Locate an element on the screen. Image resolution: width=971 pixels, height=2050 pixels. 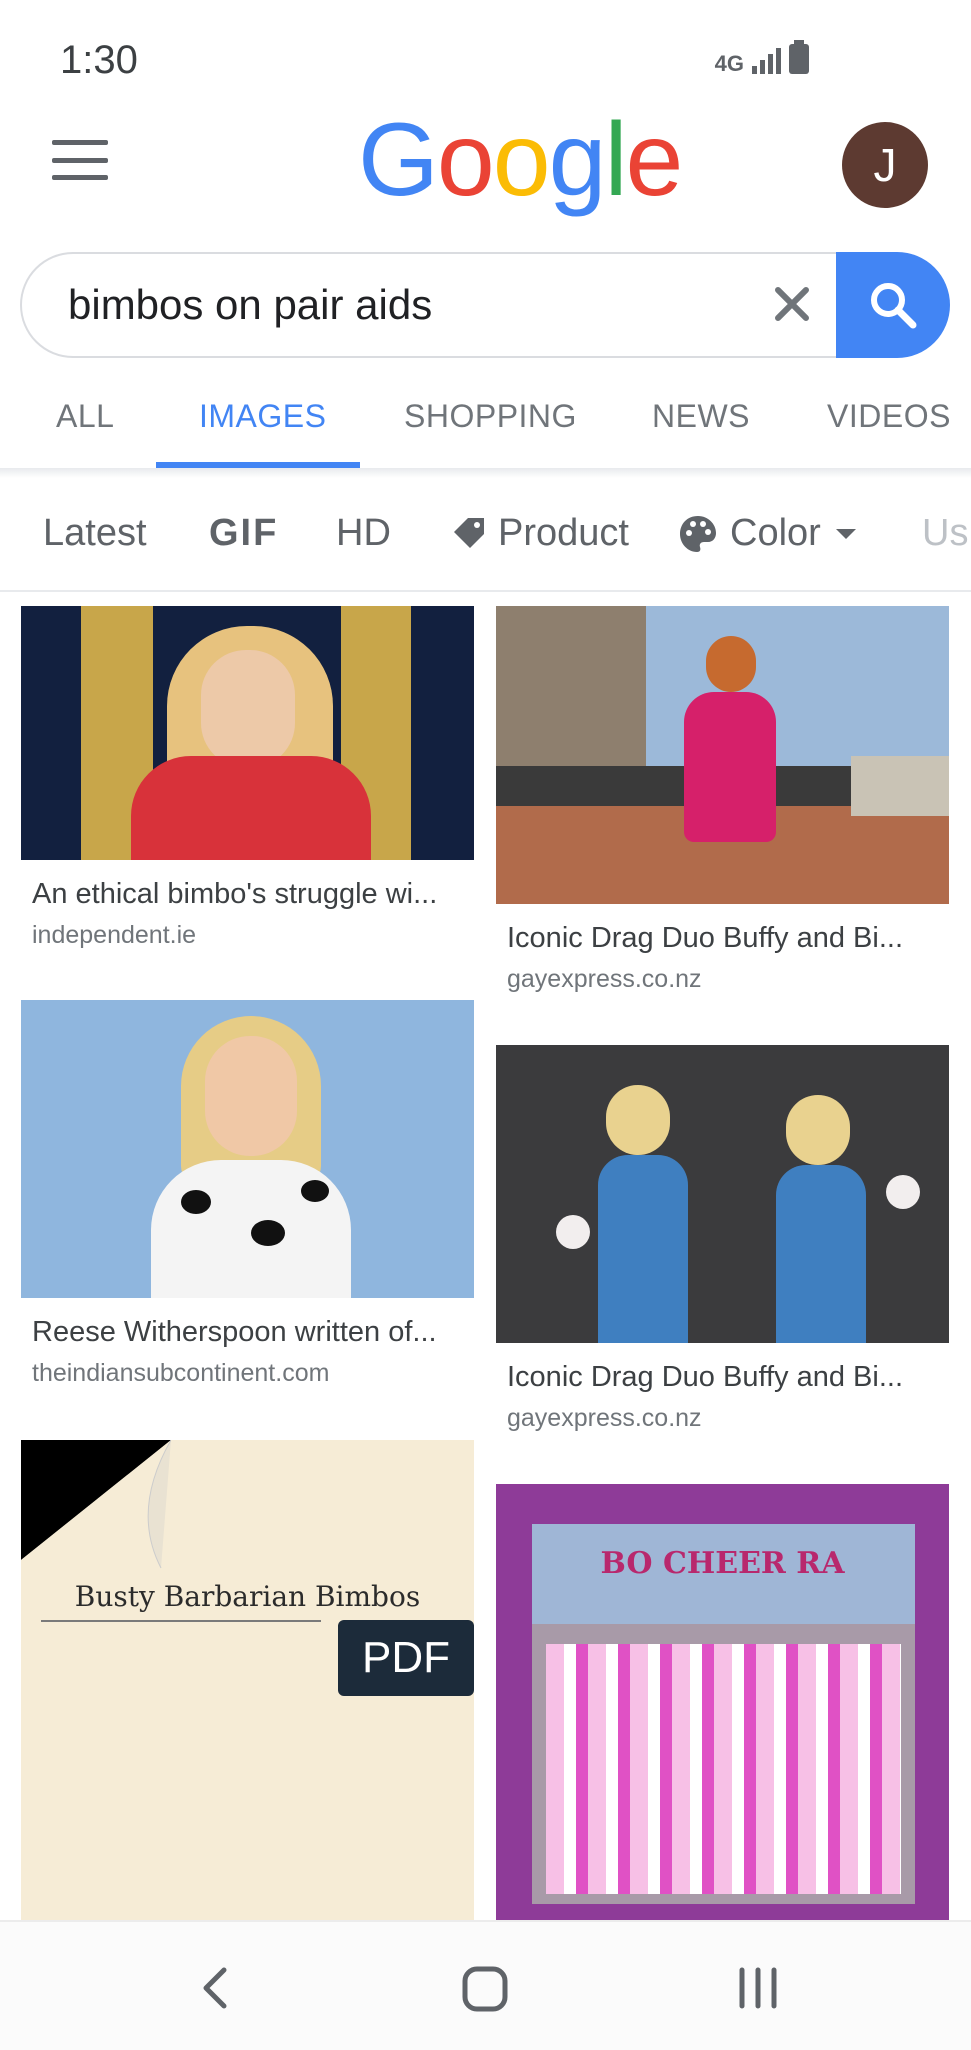
tab-videos: VIDEOS is located at coordinates (889, 416).